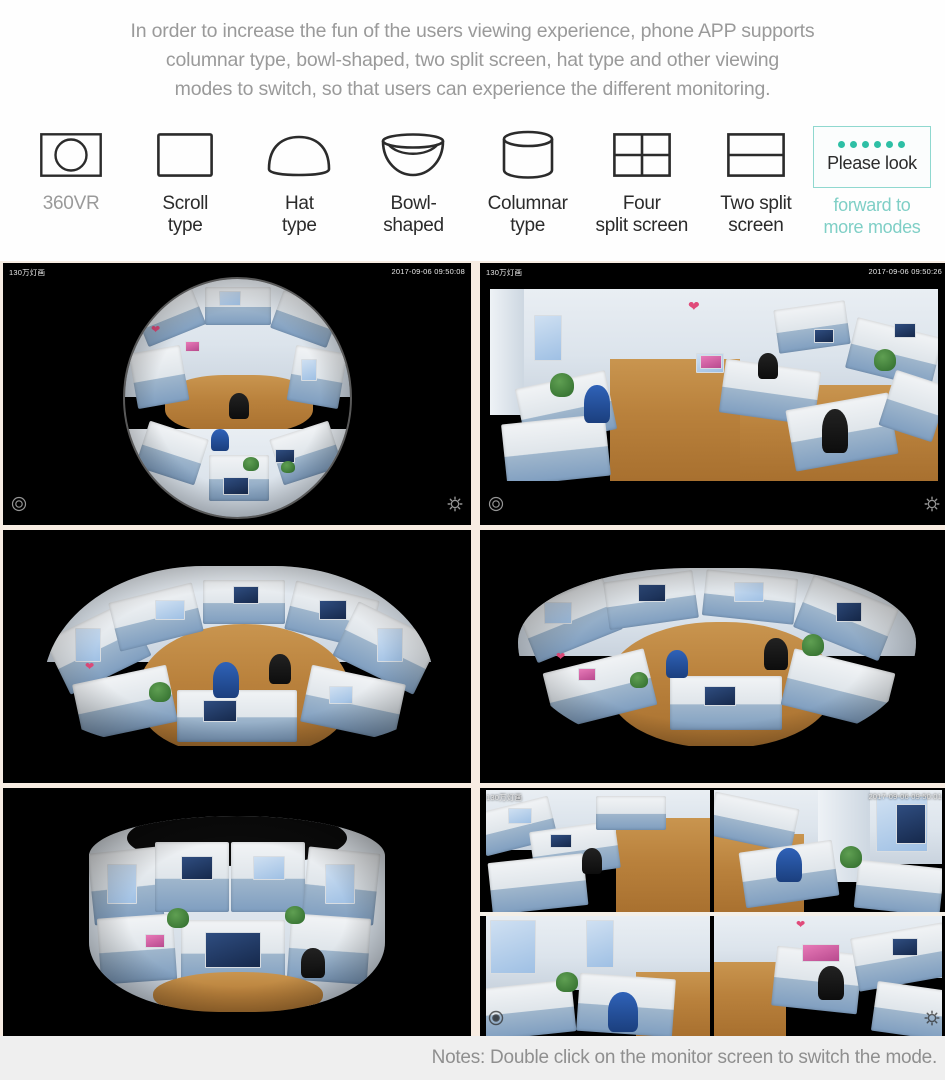  What do you see at coordinates (299, 155) in the screenshot?
I see `hat-type-icon` at bounding box center [299, 155].